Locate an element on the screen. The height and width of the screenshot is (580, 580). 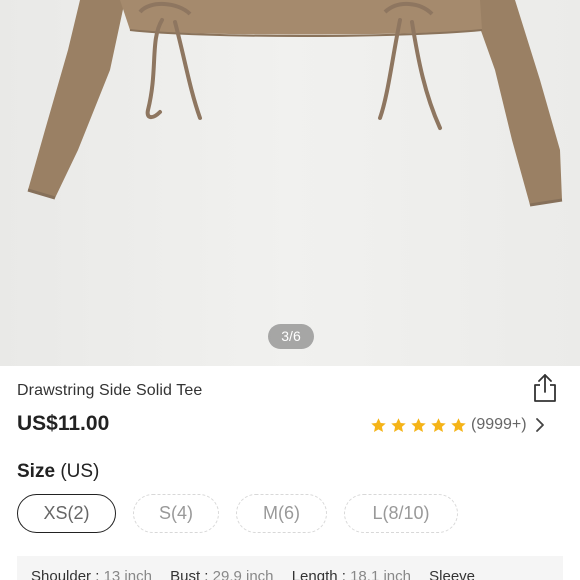
measurement-shoulder: Shoulder : 13 inch is located at coordinates (91, 574).